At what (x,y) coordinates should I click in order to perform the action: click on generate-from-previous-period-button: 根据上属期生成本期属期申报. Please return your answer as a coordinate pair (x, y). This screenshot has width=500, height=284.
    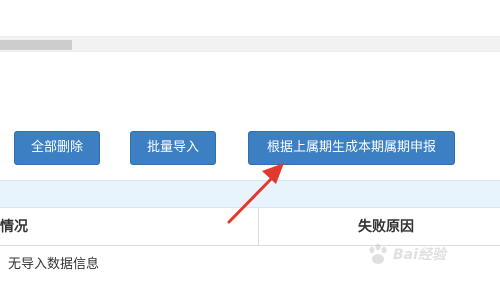
    Looking at the image, I should click on (351, 148).